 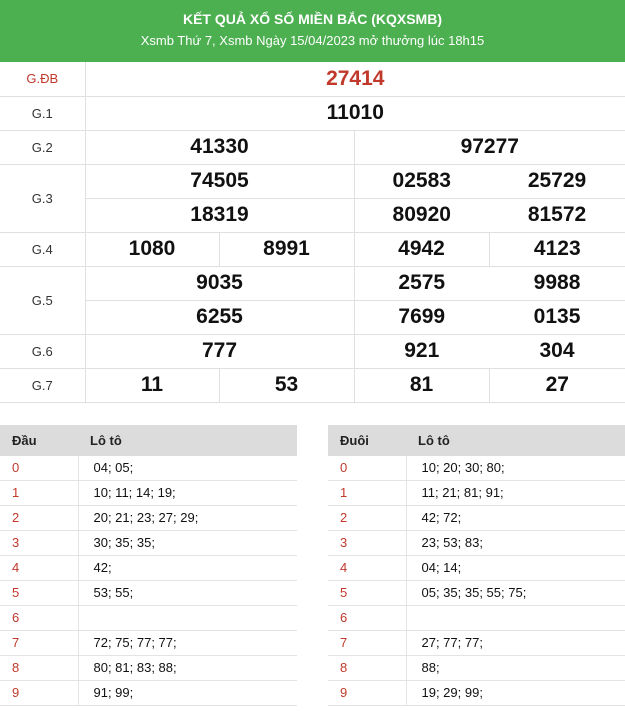 I want to click on prize-number: 97277, so click(x=489, y=147).